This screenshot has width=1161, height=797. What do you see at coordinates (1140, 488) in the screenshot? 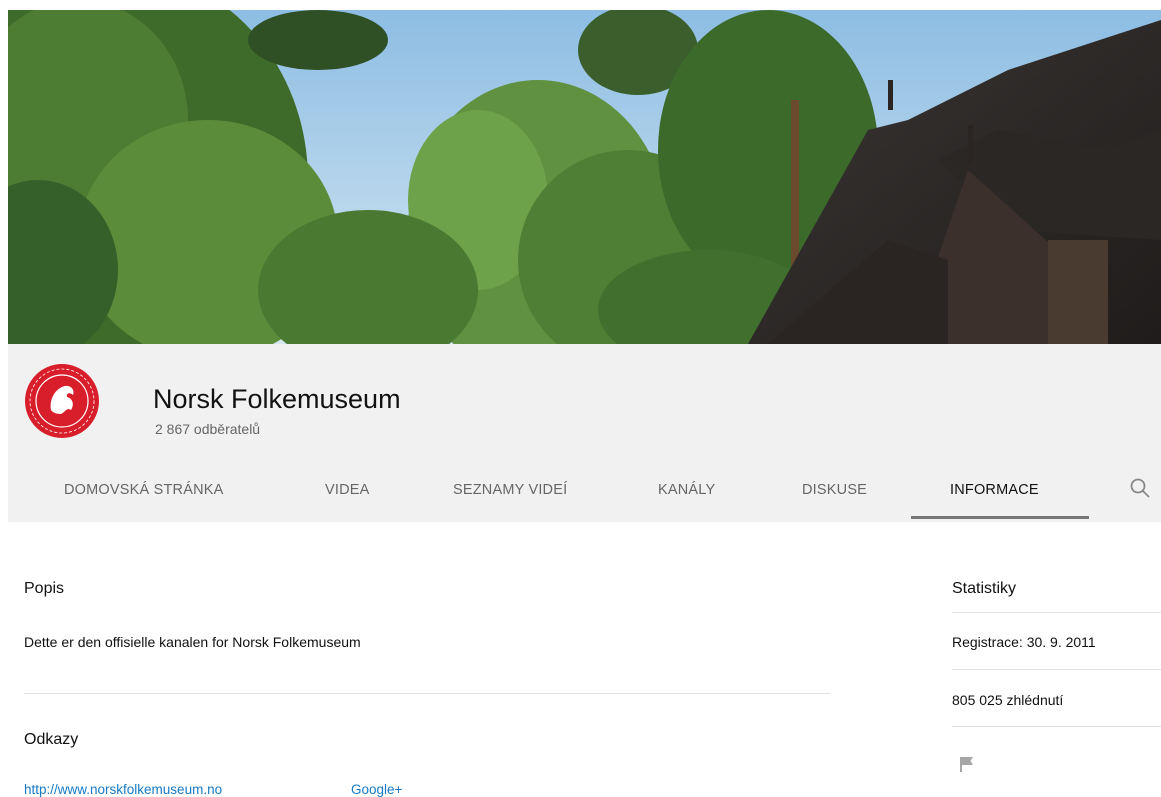
I see `search-icon` at bounding box center [1140, 488].